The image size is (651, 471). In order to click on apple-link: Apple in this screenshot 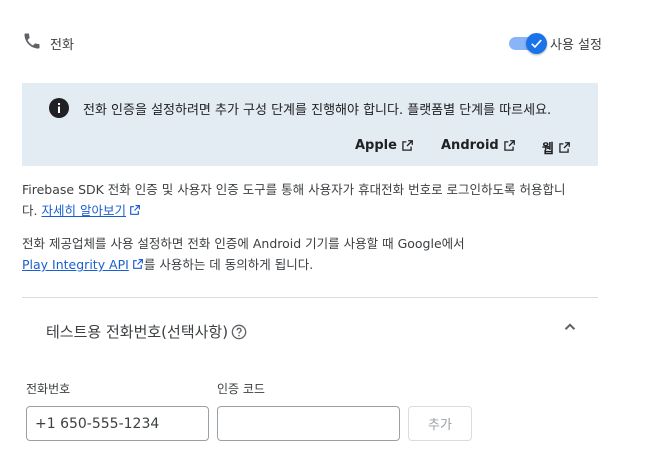, I will do `click(384, 145)`.